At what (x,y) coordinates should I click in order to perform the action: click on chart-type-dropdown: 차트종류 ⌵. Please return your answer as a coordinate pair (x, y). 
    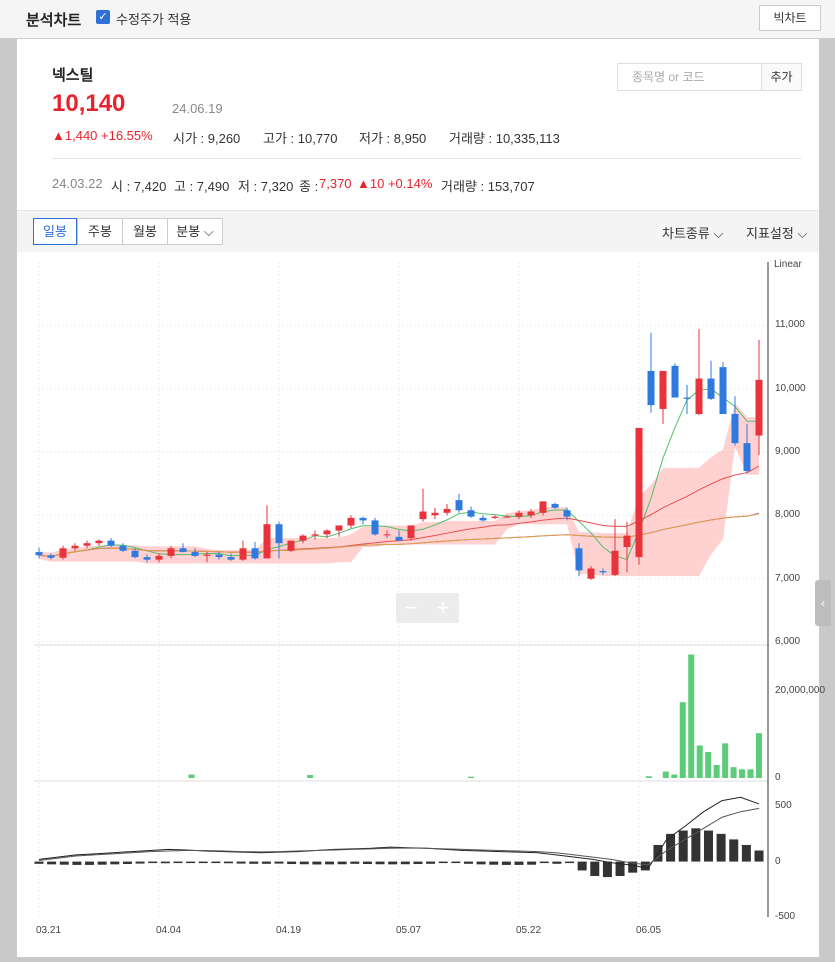
    Looking at the image, I should click on (692, 232).